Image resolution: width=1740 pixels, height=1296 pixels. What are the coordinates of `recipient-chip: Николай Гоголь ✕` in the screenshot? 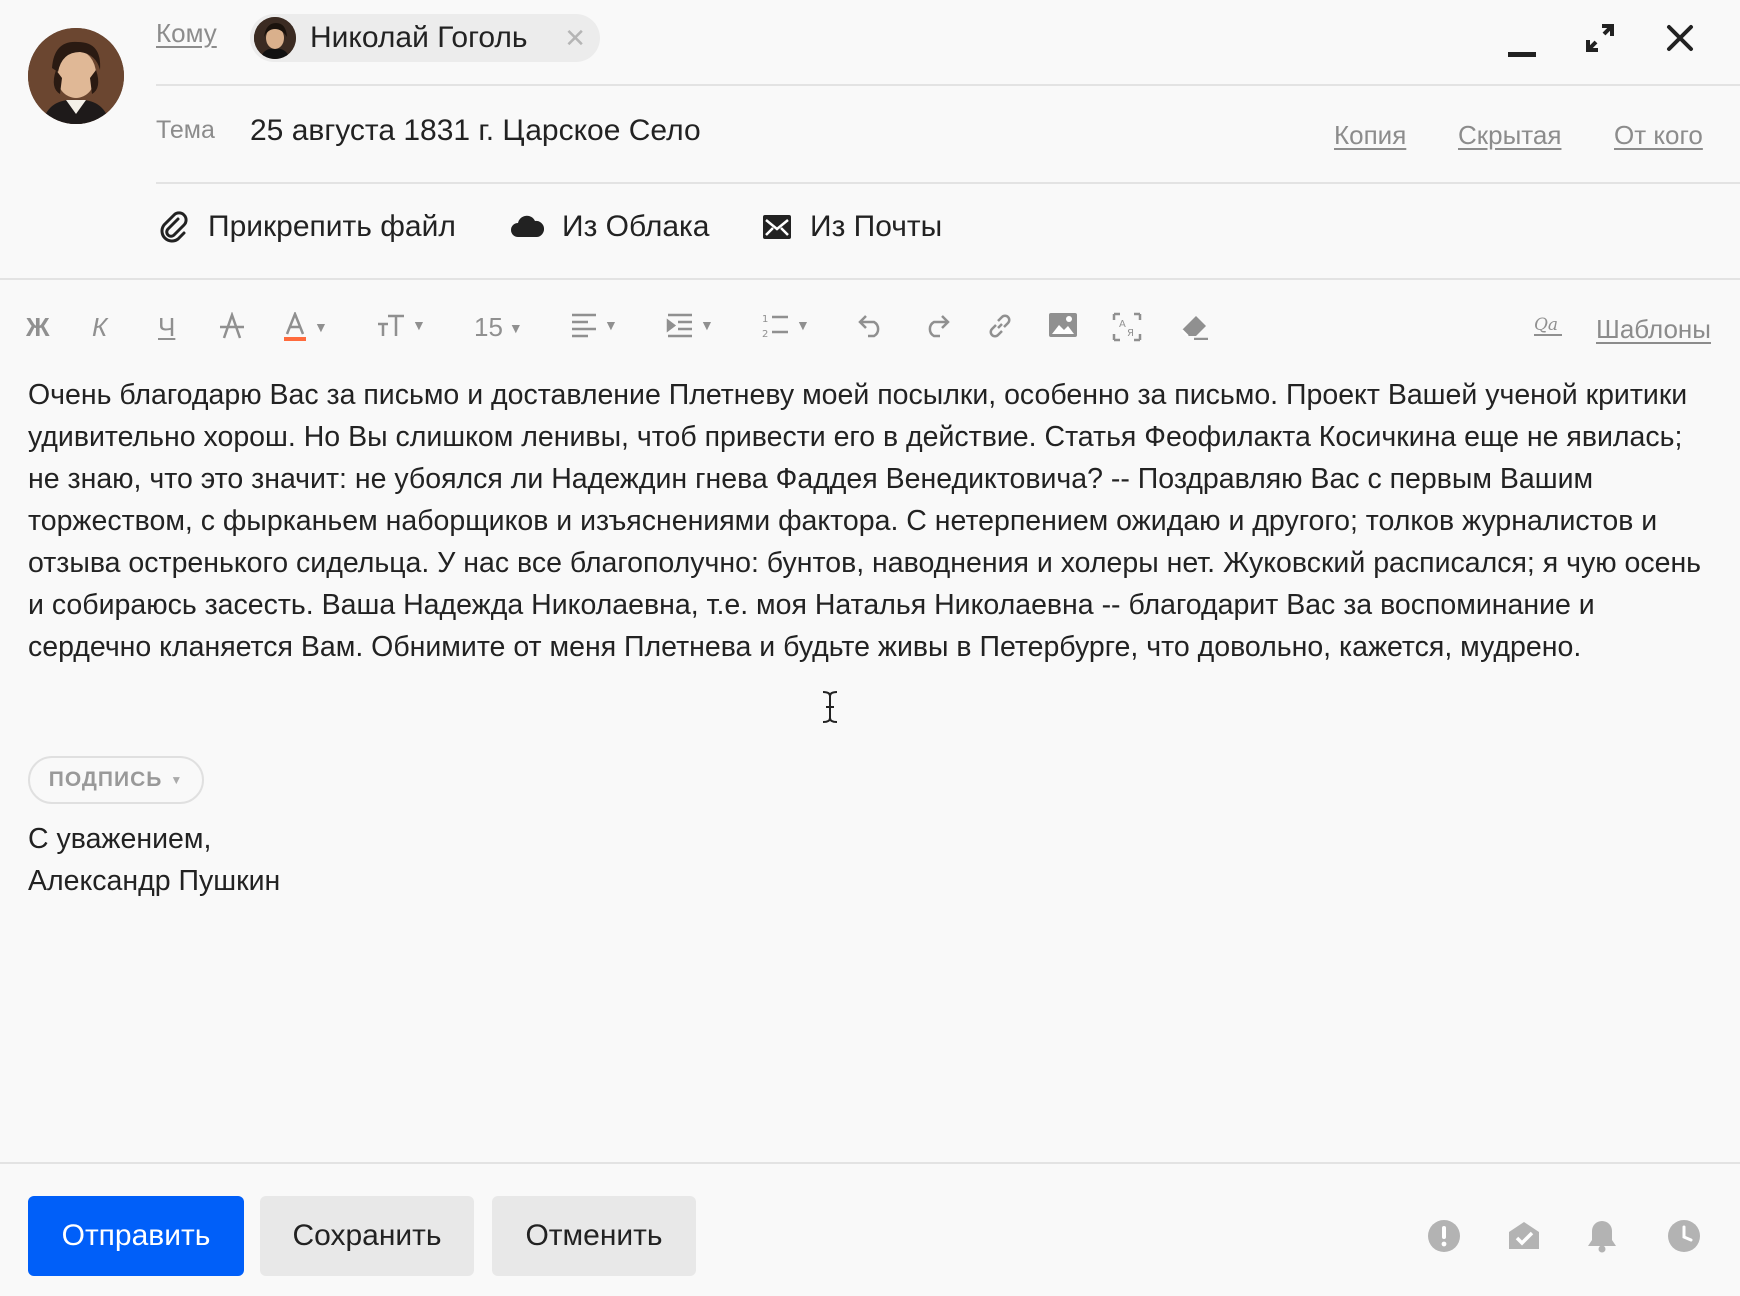 It's located at (425, 38).